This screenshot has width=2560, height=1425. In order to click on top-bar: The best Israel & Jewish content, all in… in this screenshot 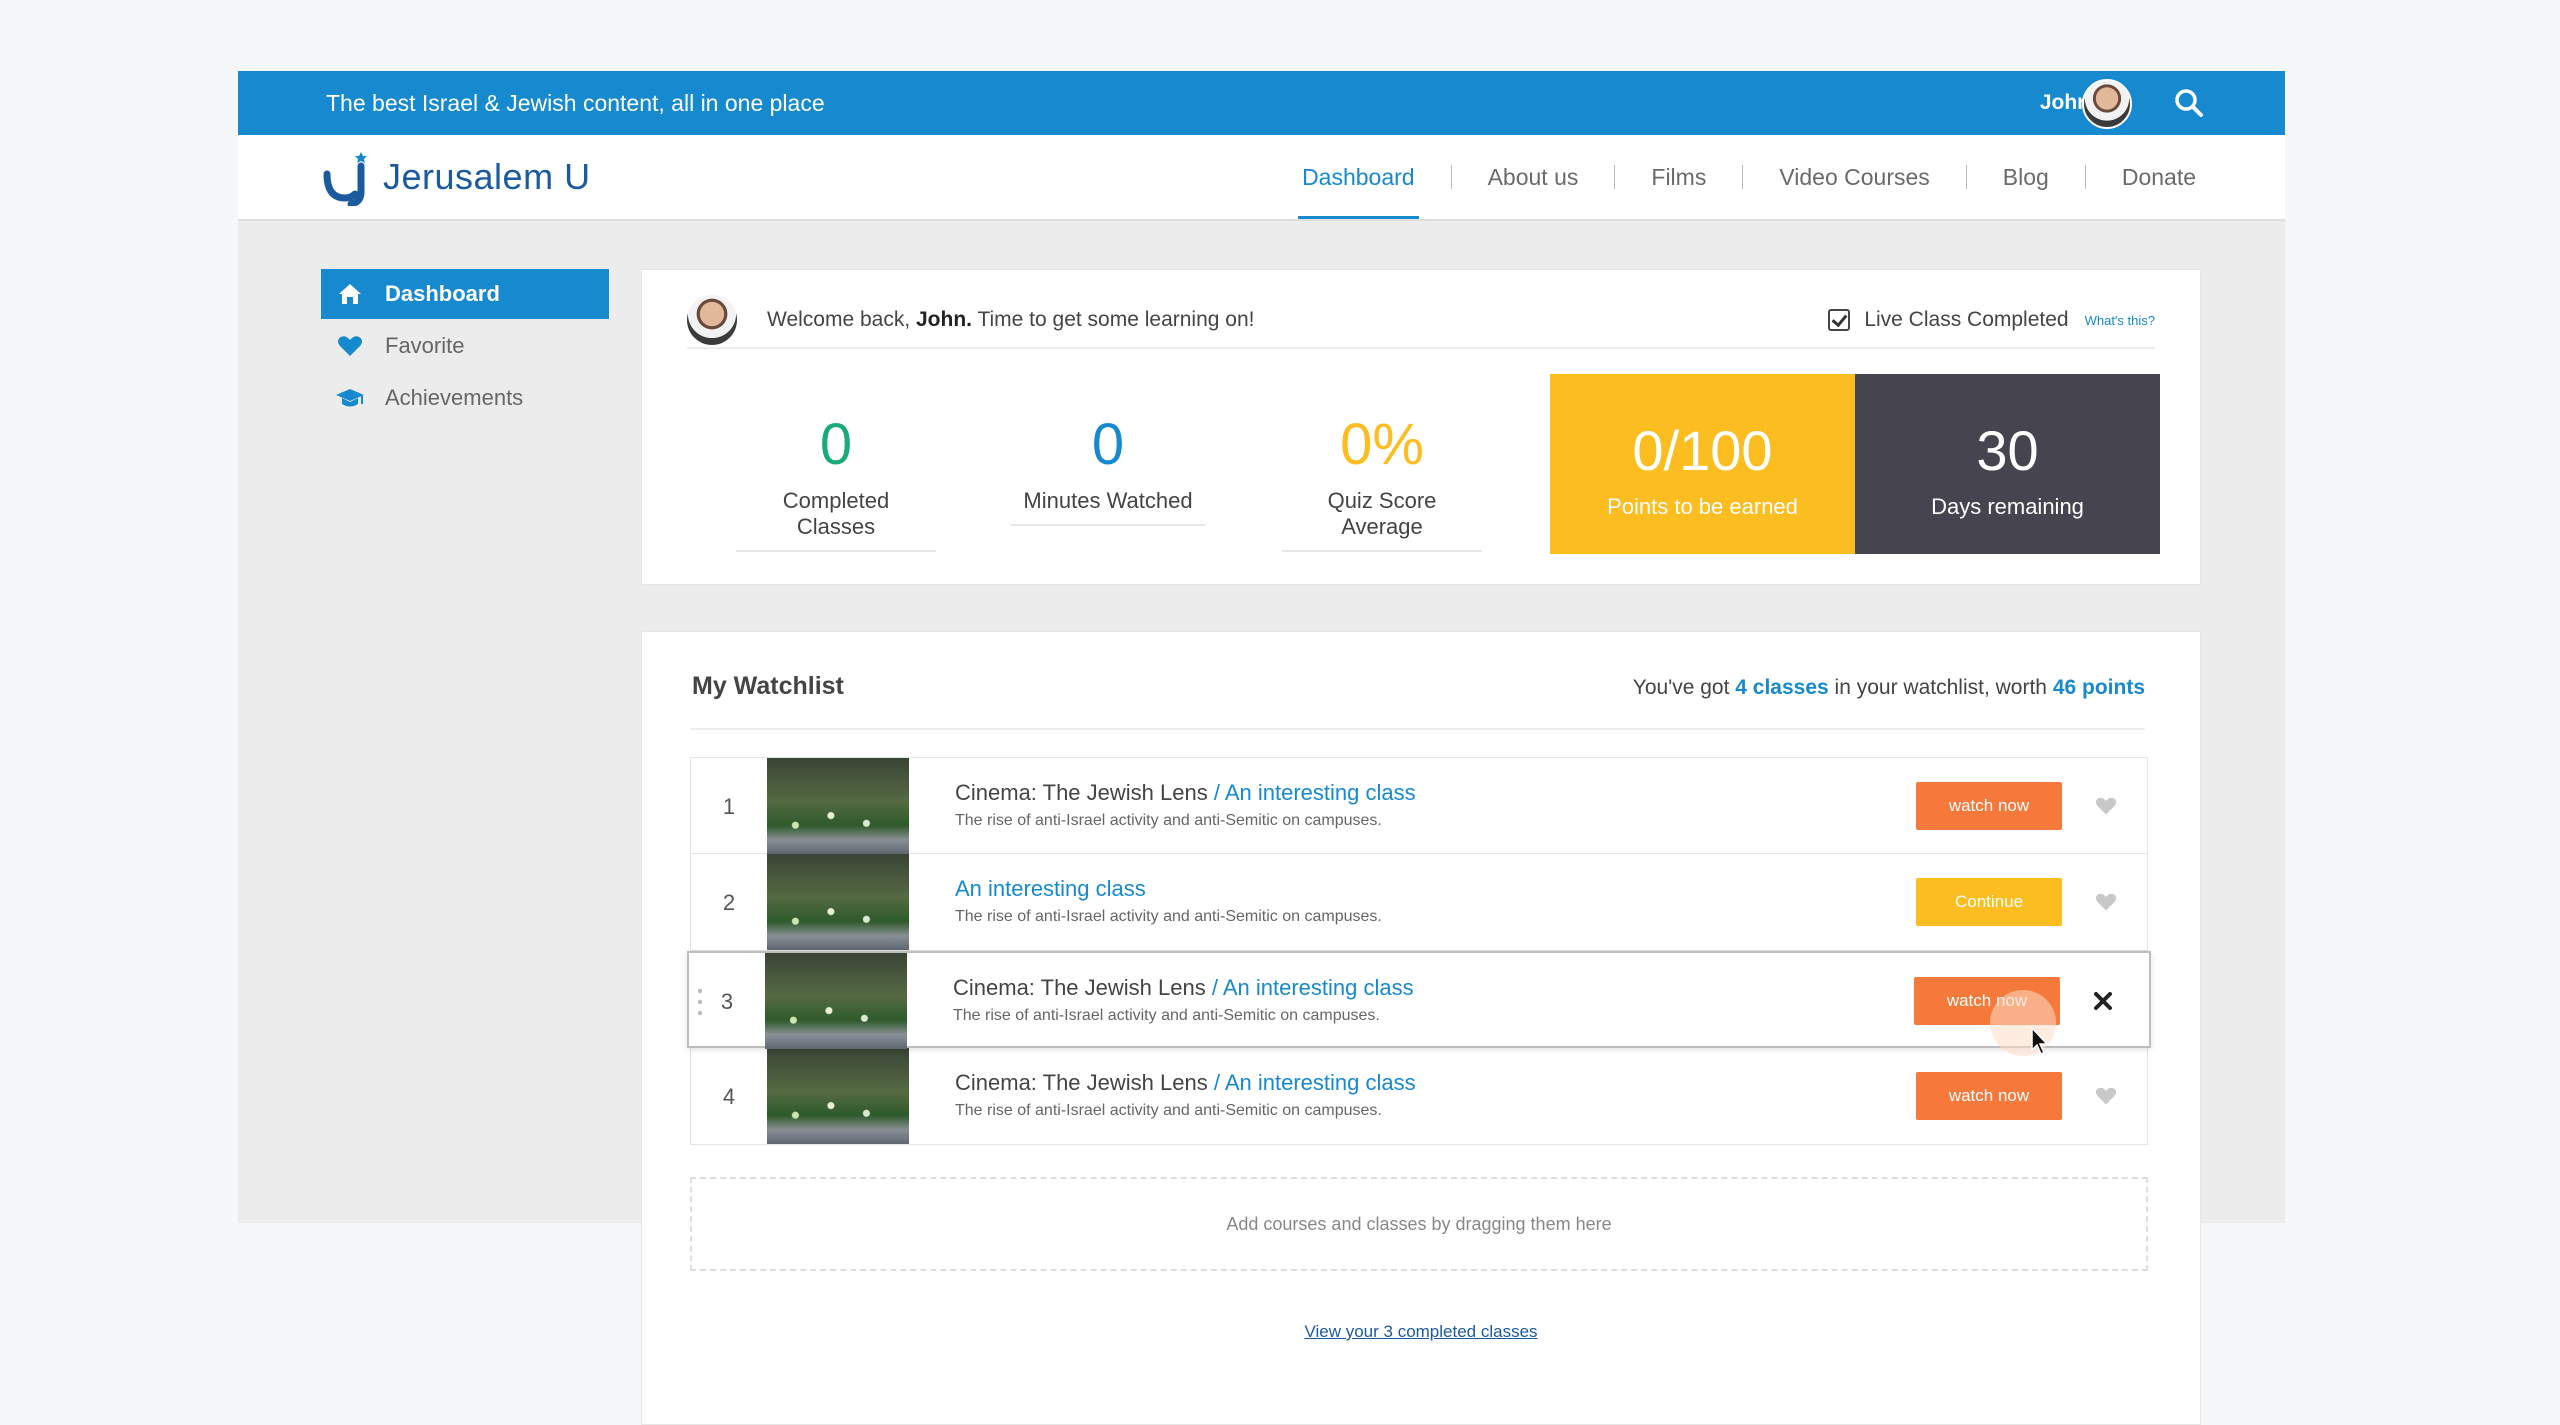, I will do `click(1261, 103)`.